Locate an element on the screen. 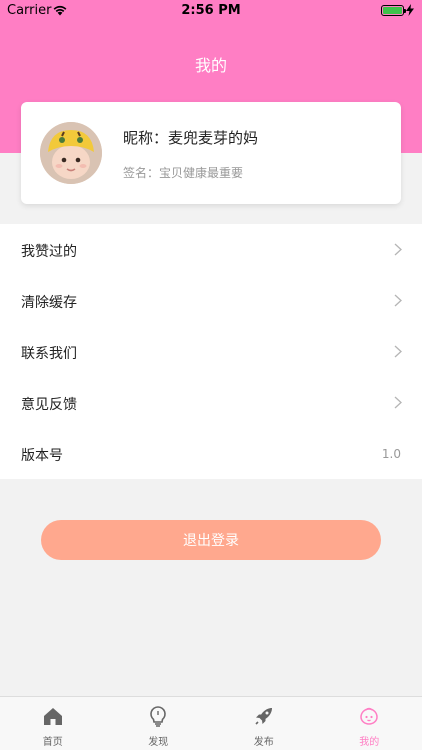  menu-item-label: 意见反馈 is located at coordinates (49, 405).